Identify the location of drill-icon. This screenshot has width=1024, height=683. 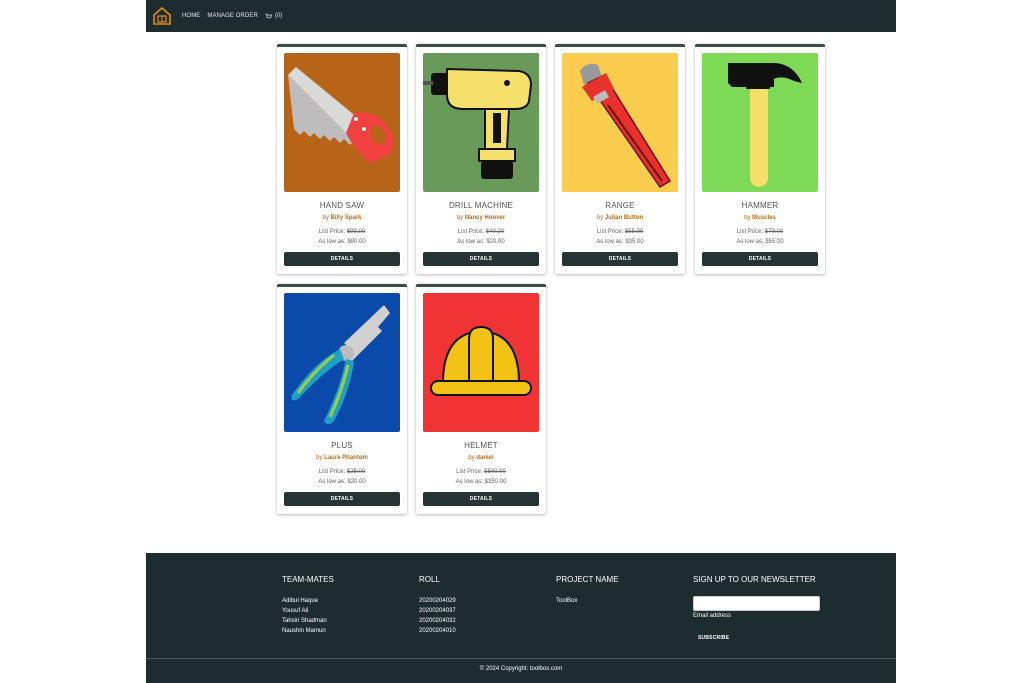
(481, 122).